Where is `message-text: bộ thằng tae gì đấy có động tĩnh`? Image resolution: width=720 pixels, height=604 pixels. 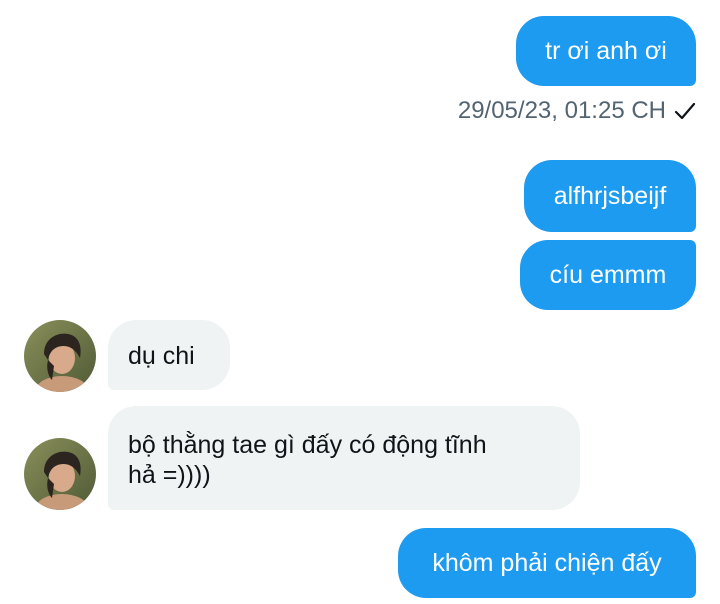 message-text: bộ thằng tae gì đấy có động tĩnh is located at coordinates (307, 445).